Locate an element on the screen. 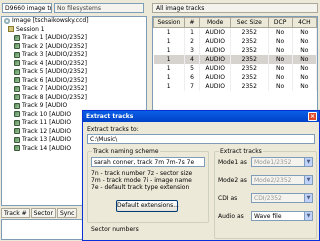 This screenshot has width=320, height=241. table-row: 1 3 AUDIO 2352 No No is located at coordinates (235, 50).